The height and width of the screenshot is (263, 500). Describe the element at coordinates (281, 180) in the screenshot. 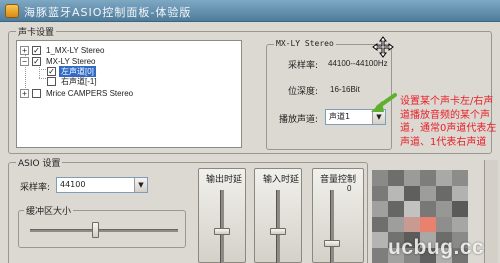

I see `input-latency-label: 输入时延` at that location.